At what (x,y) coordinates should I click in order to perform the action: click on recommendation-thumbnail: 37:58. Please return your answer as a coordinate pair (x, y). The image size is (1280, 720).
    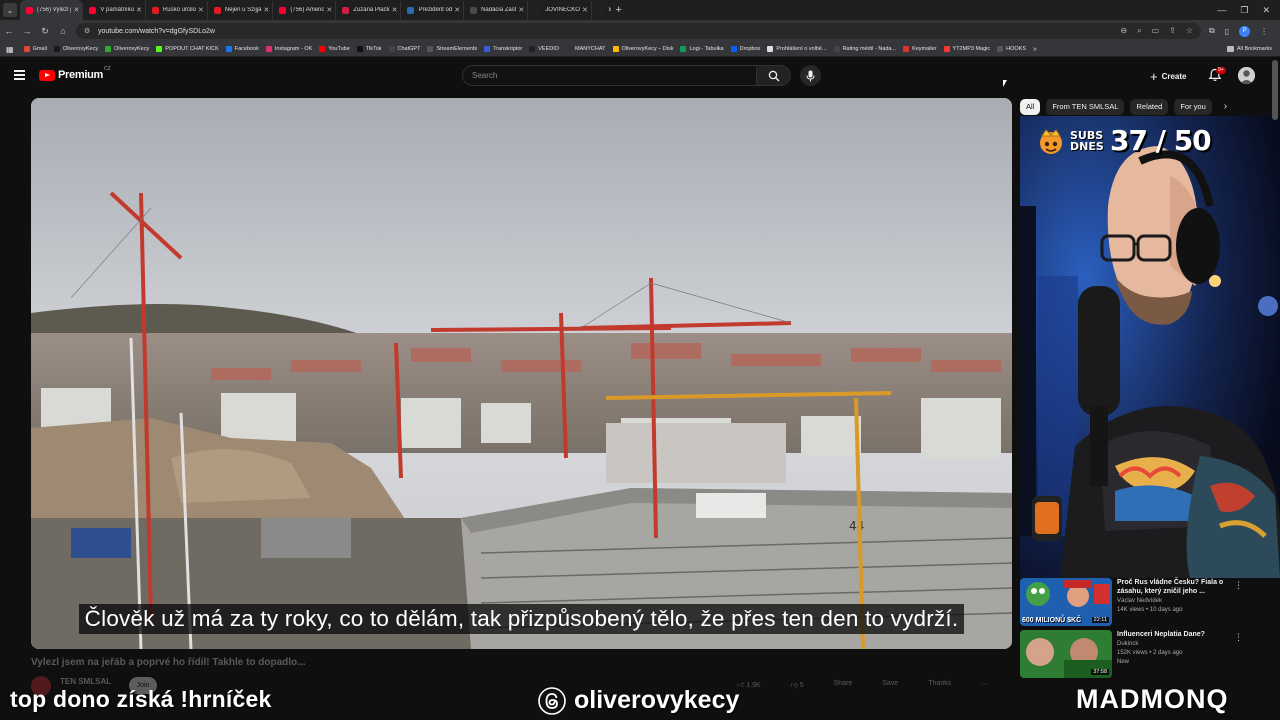
    Looking at the image, I should click on (1066, 654).